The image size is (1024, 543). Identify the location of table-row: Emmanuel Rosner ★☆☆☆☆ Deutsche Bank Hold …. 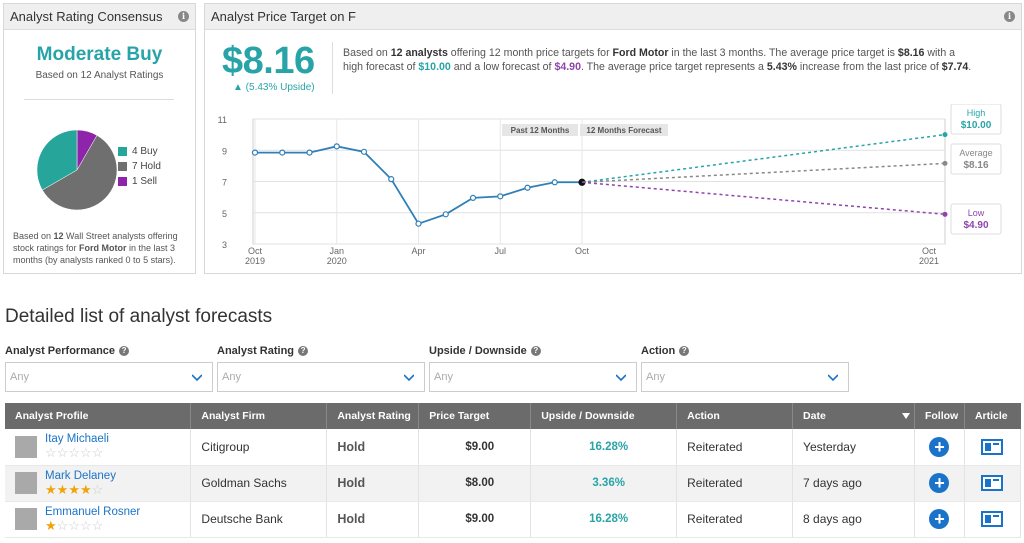
(513, 519).